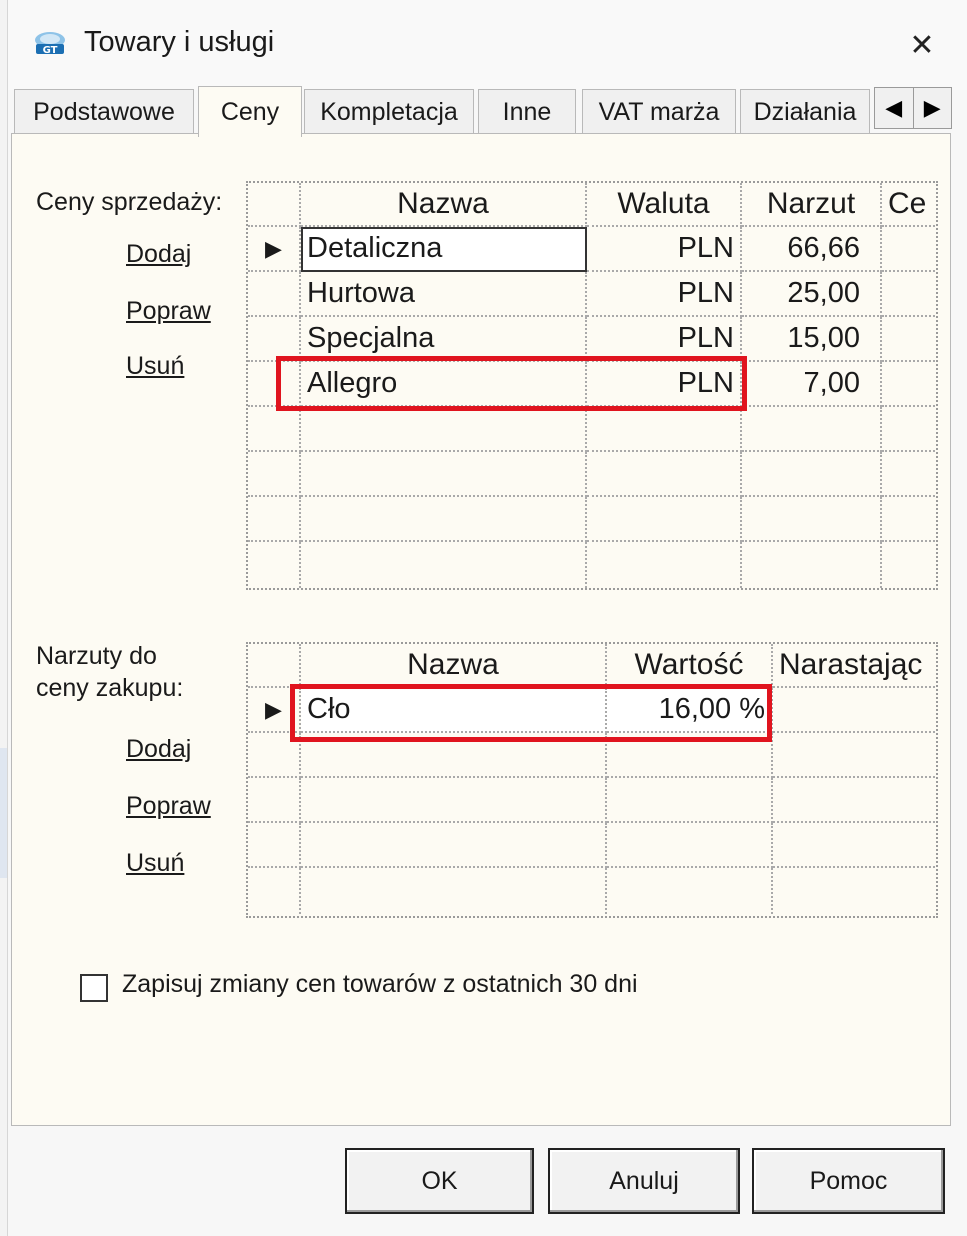  I want to click on sales-prices-label: Ceny sprzedaży:, so click(129, 202).